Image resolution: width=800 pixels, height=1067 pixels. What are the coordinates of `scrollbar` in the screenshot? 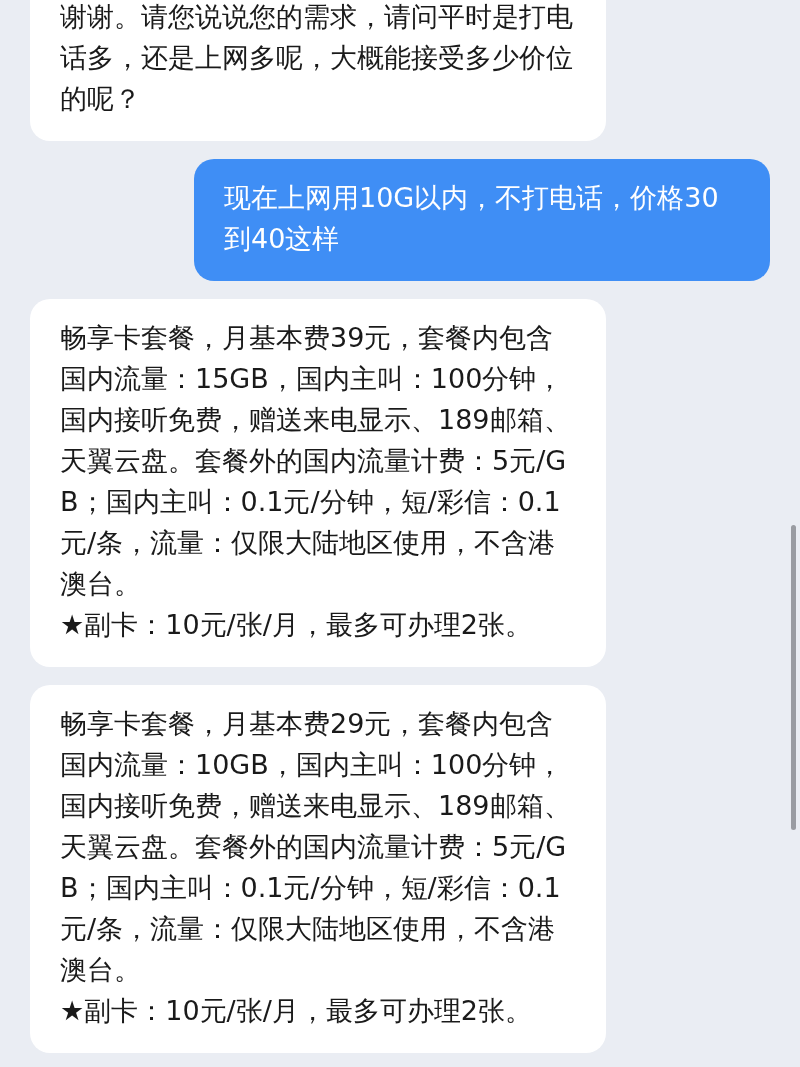 It's located at (793, 677).